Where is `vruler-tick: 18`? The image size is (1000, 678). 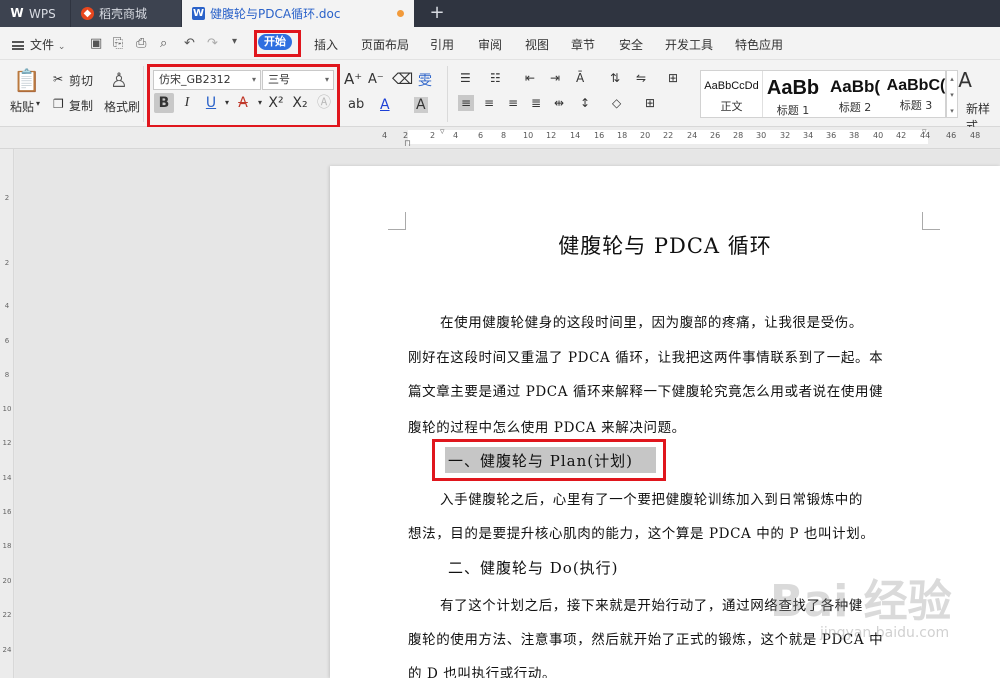
vruler-tick: 18 is located at coordinates (7, 546).